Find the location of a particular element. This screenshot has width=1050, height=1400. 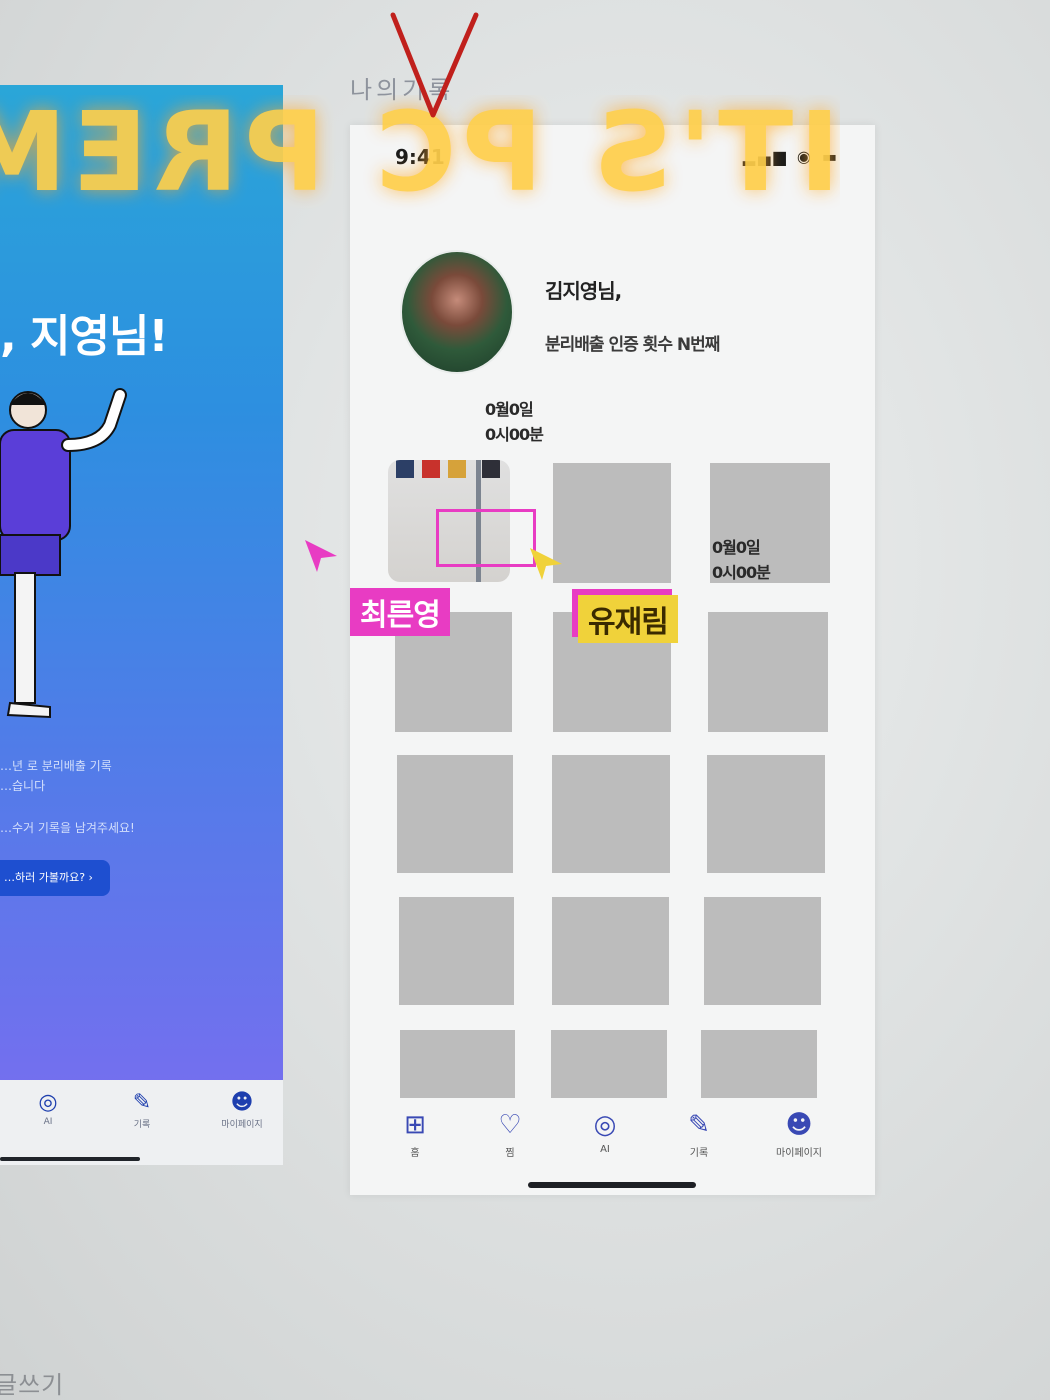

person-illustration is located at coordinates (63, 553).